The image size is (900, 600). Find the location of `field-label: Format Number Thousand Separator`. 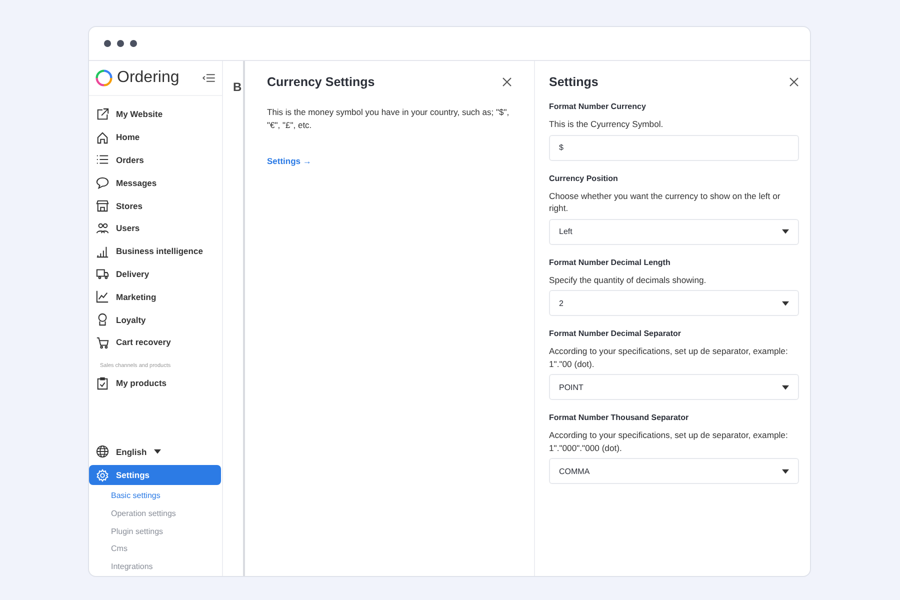

field-label: Format Number Thousand Separator is located at coordinates (619, 417).